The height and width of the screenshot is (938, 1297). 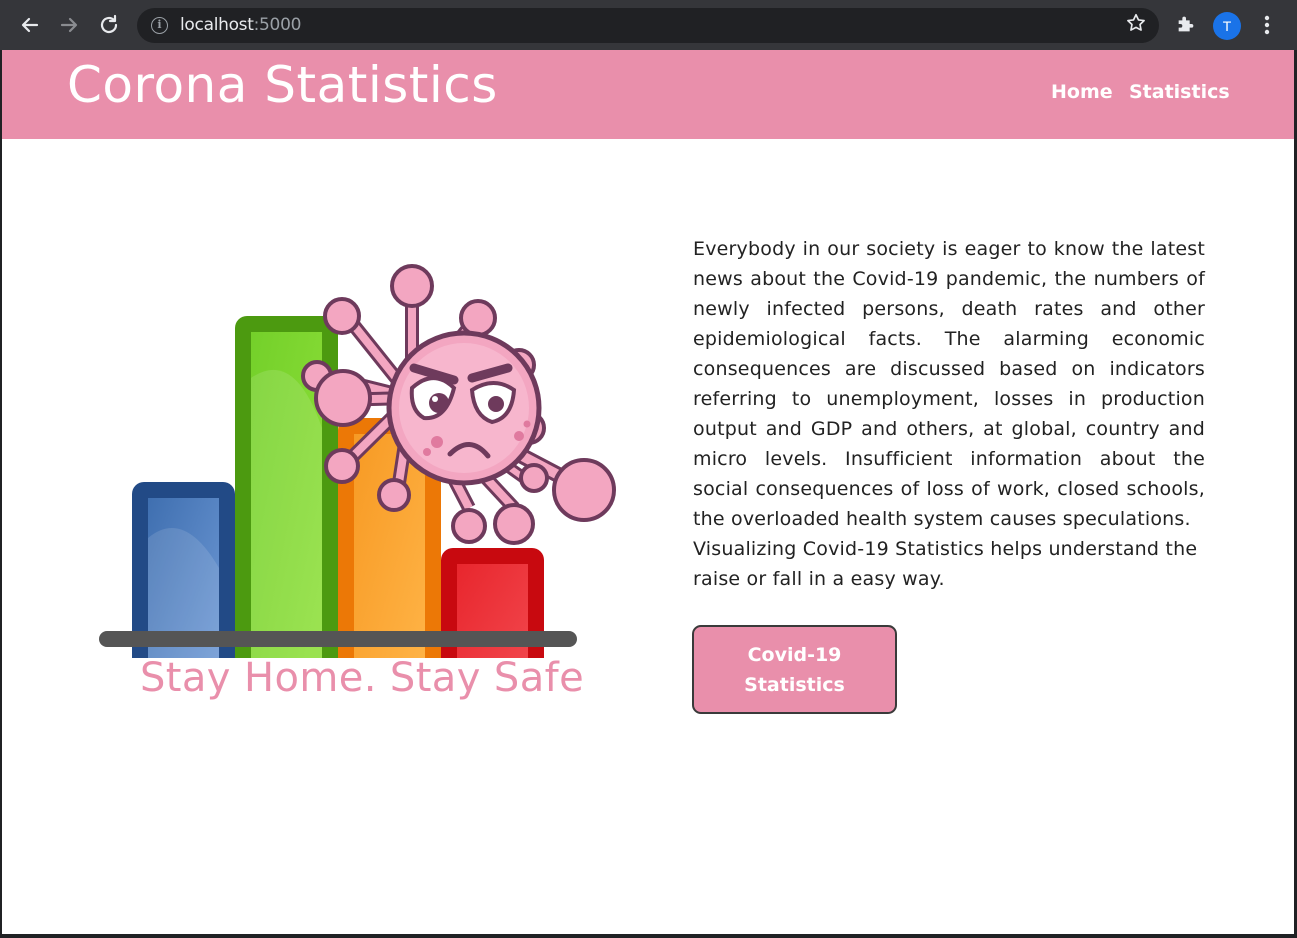 What do you see at coordinates (794, 685) in the screenshot?
I see `cta-label-line-2: Statistics` at bounding box center [794, 685].